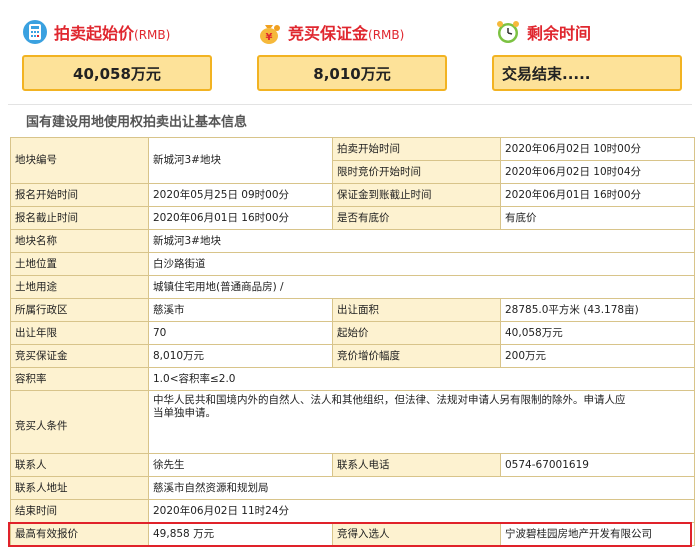 This screenshot has width=700, height=556. Describe the element at coordinates (597, 534) in the screenshot. I see `winner-value: 宁波碧桂园房地产开发有限公司` at that location.